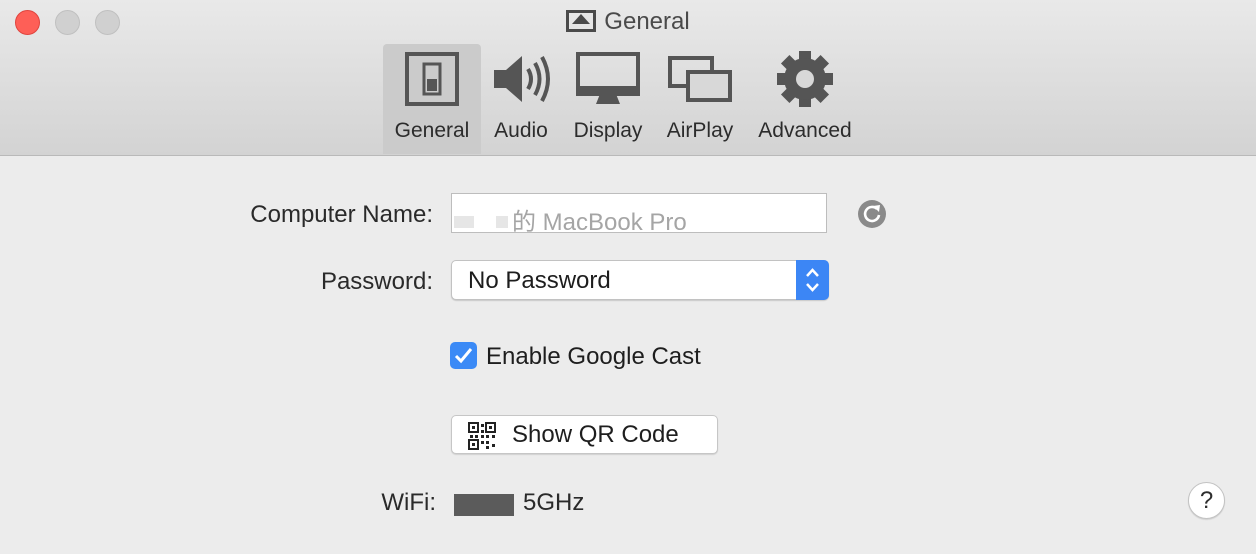 Image resolution: width=1256 pixels, height=554 pixels. Describe the element at coordinates (599, 222) in the screenshot. I see `computer-name-value: 的 MacBook Pro` at that location.